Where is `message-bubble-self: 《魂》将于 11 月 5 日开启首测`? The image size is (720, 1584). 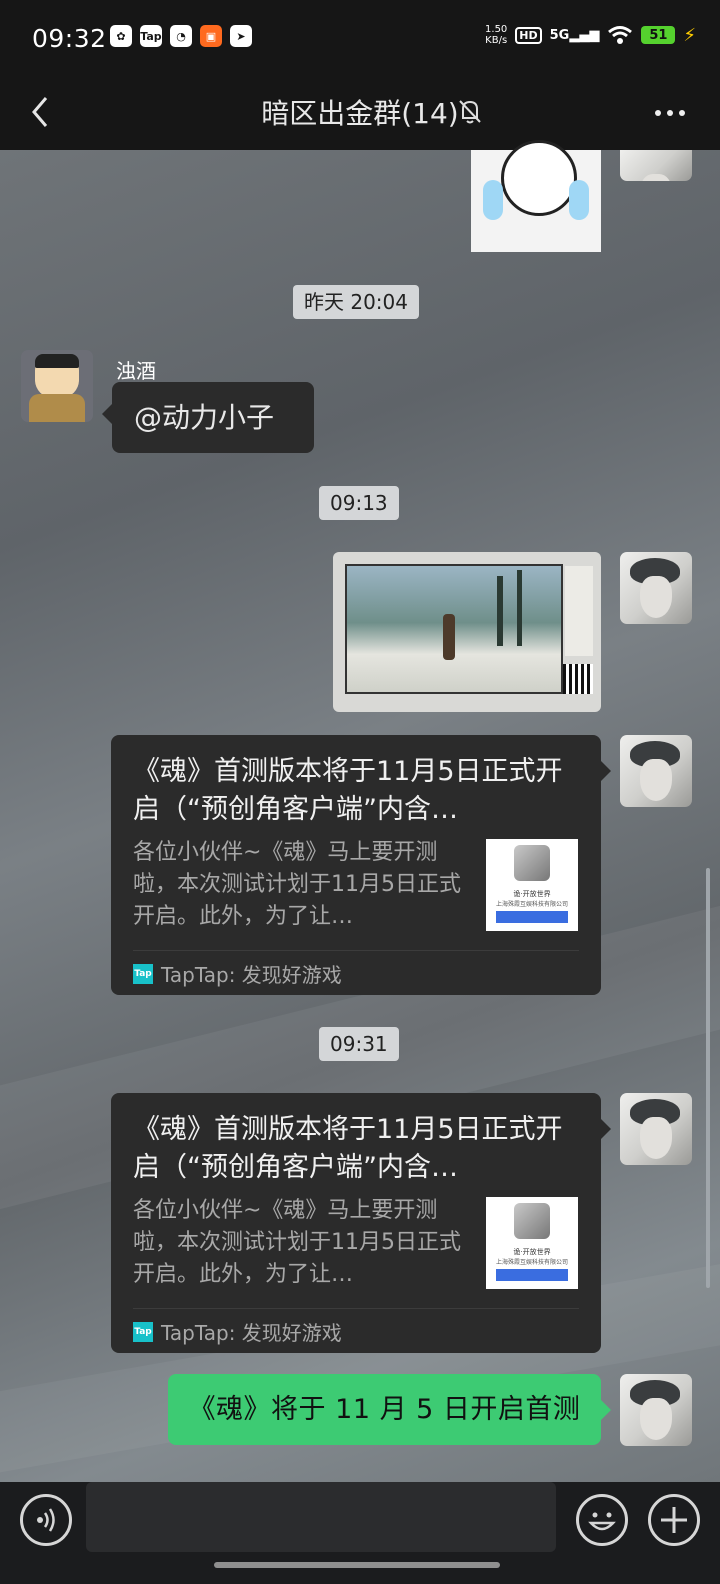 message-bubble-self: 《魂》将于 11 月 5 日开启首测 is located at coordinates (389, 1409).